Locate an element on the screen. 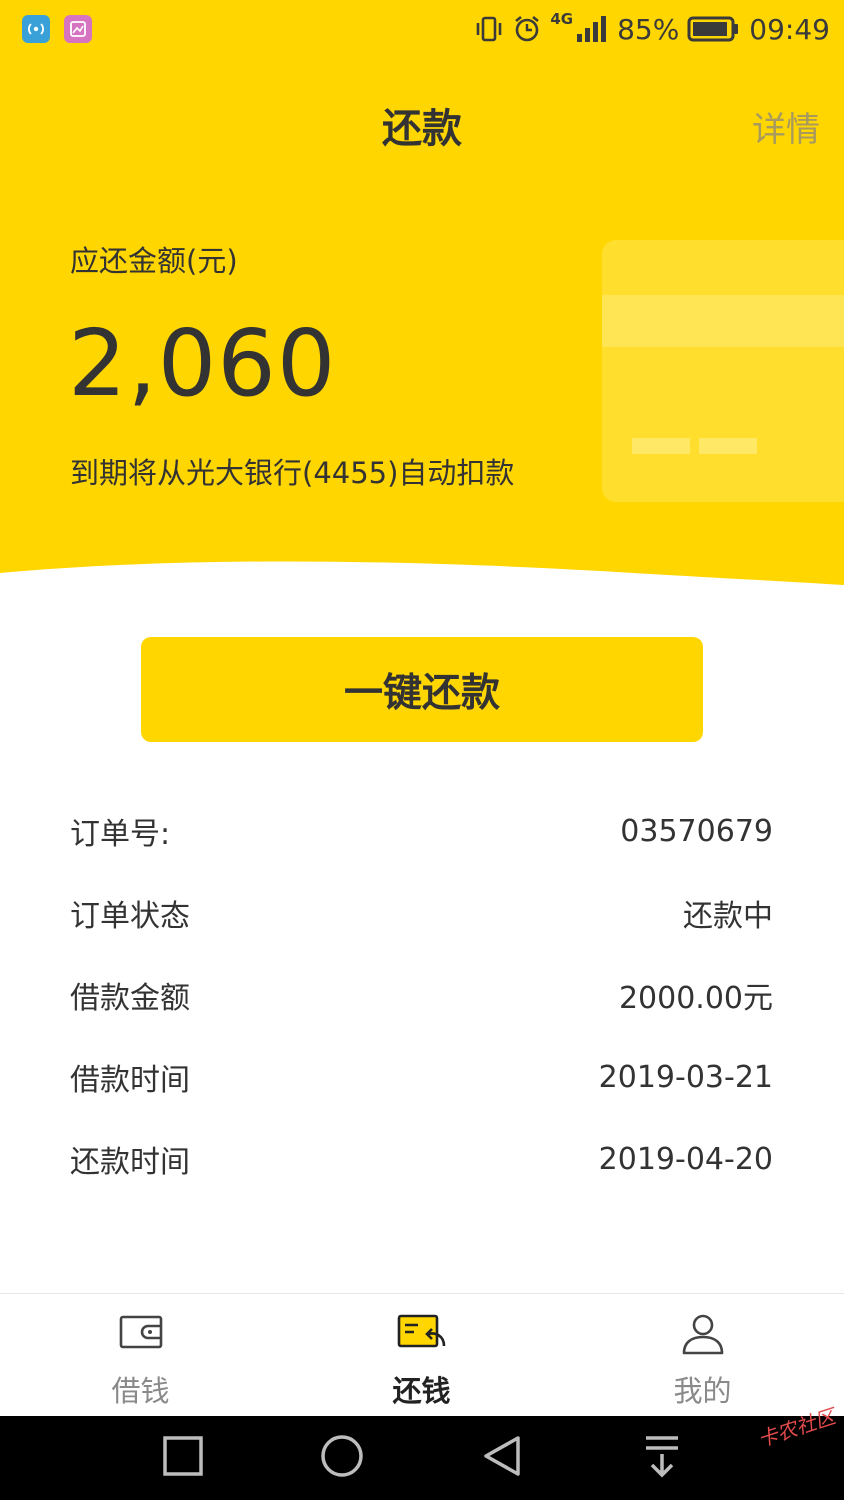  order-number-row: 订单号: 03570679 is located at coordinates (421, 831).